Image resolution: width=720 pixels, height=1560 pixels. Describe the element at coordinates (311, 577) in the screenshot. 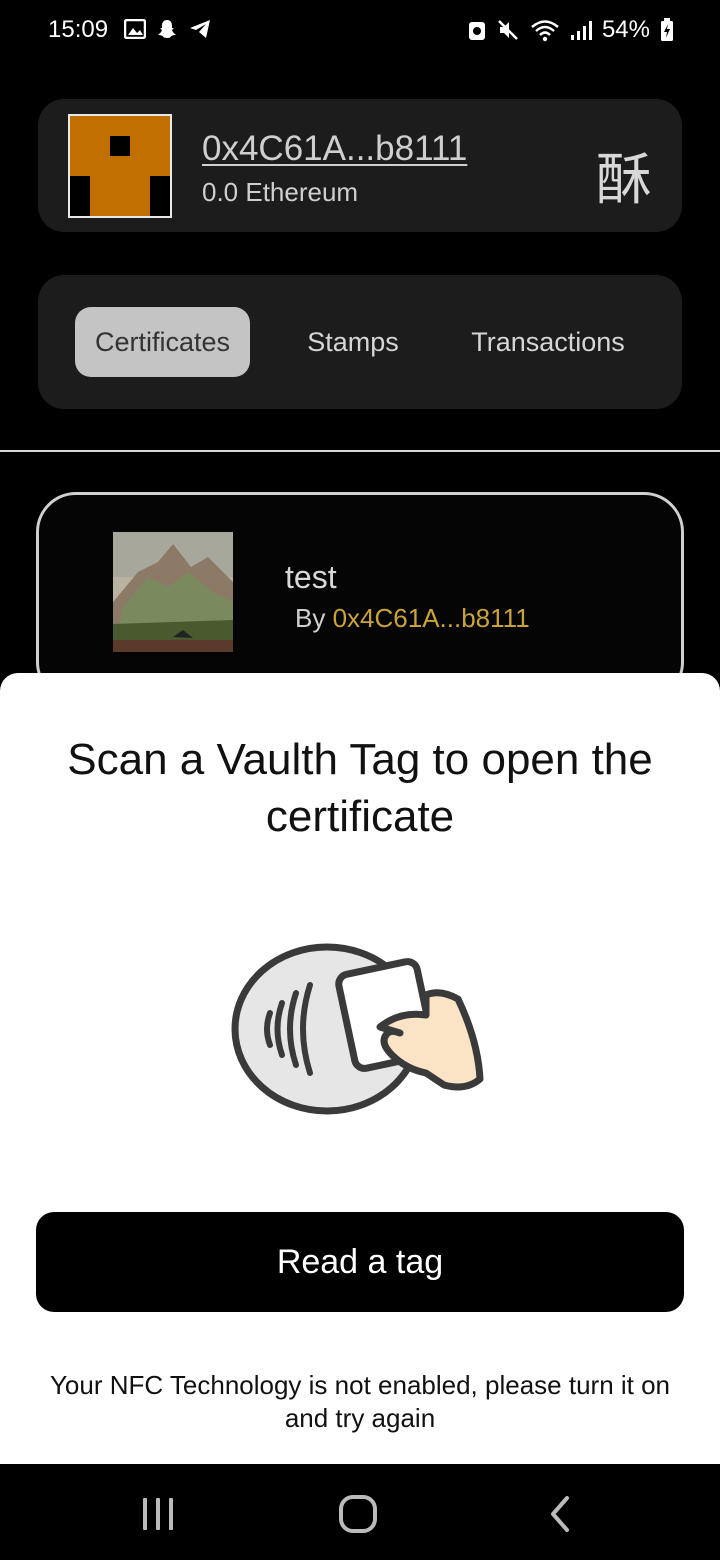

I see `certificate-title: test` at that location.